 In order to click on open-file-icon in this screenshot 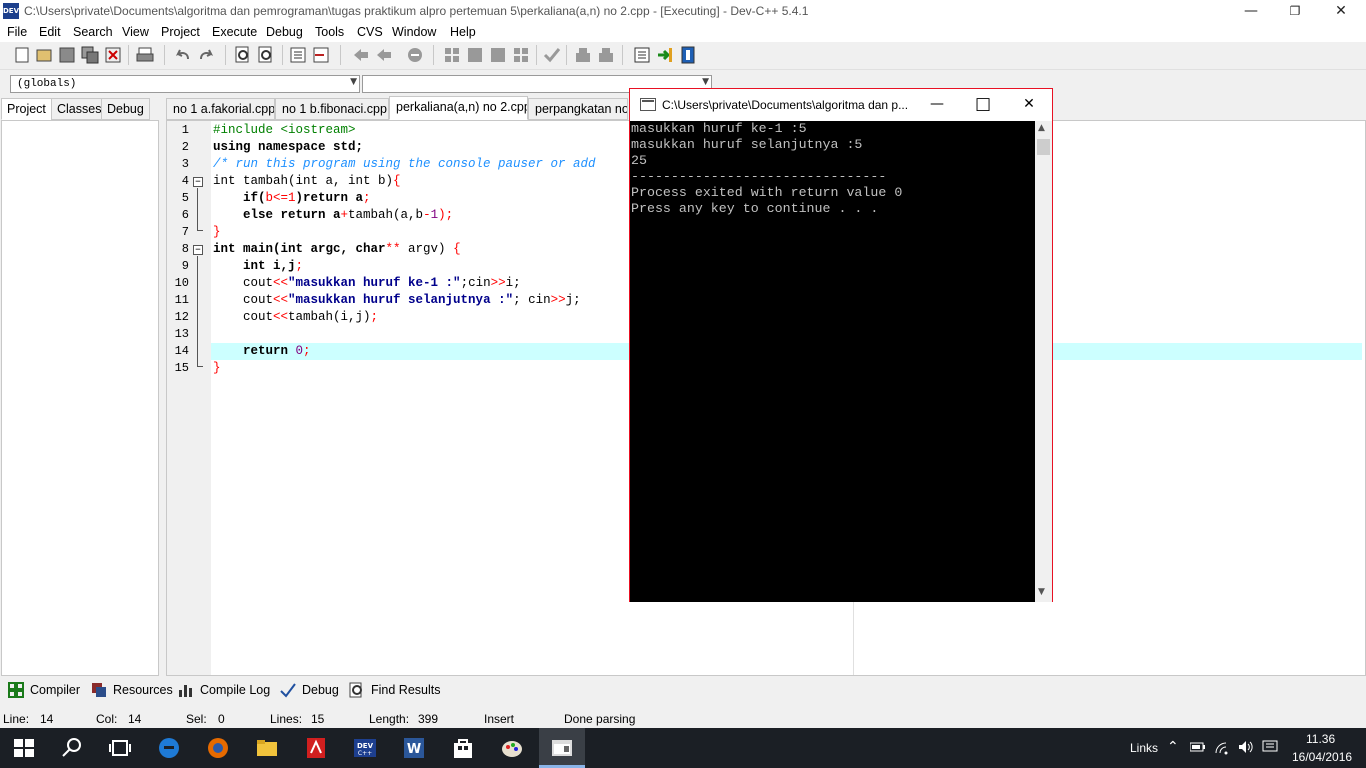, I will do `click(44, 55)`.